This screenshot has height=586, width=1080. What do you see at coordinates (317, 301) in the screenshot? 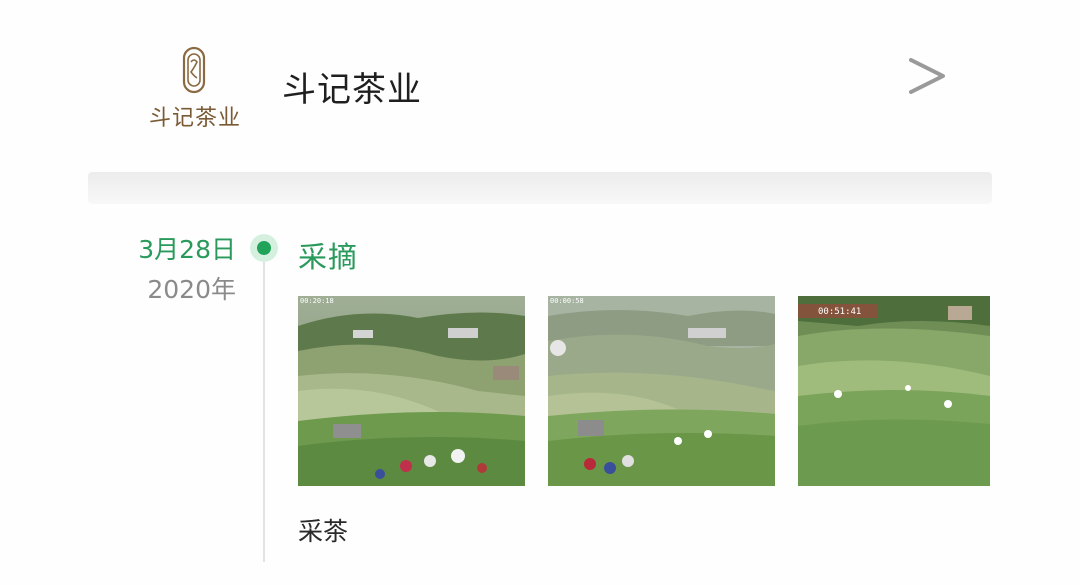
I see `photo-timestamp: 00:20:18` at bounding box center [317, 301].